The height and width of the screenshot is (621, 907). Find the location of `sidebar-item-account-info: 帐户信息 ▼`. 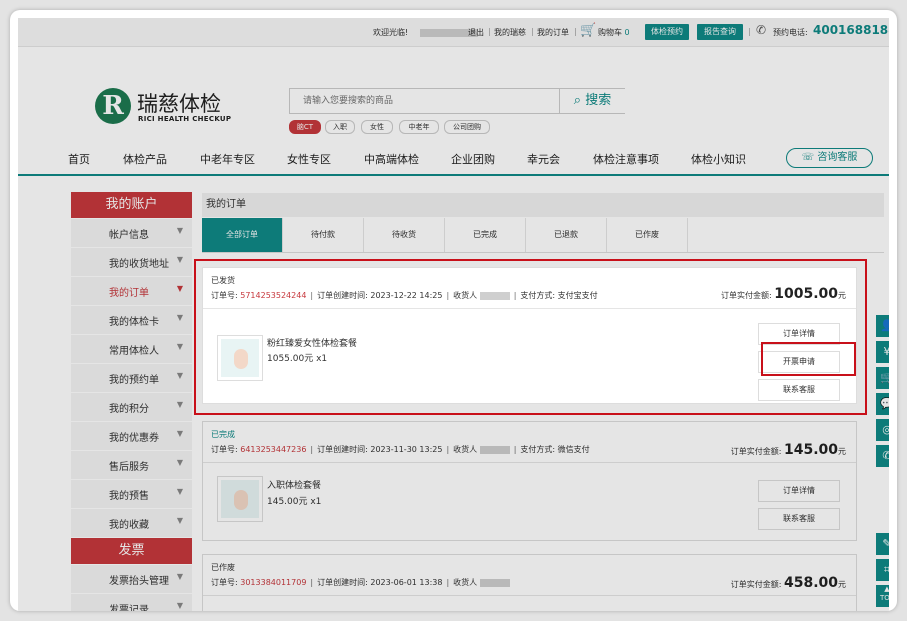

sidebar-item-account-info: 帐户信息 ▼ is located at coordinates (131, 233).